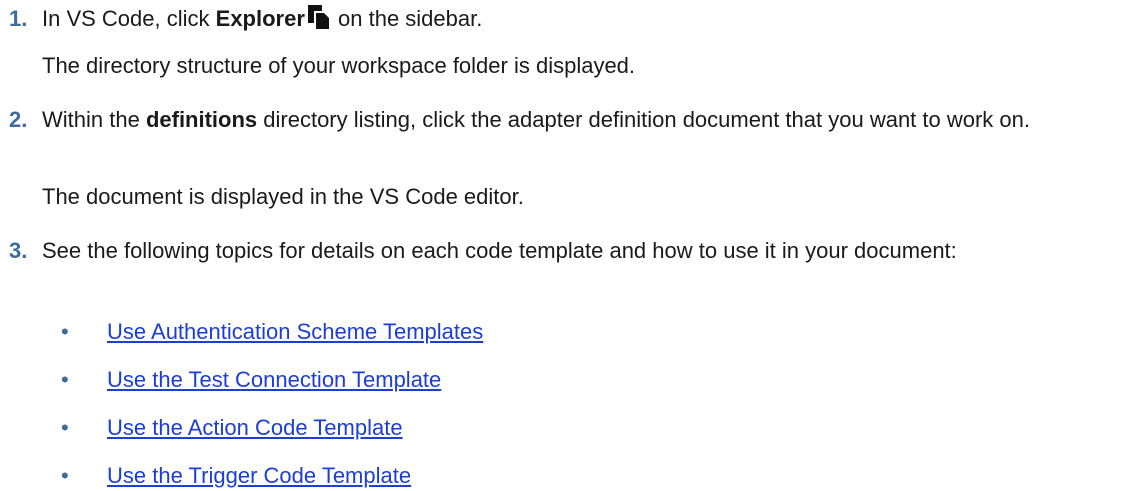  I want to click on link-test-connection-template: Use the Test Connection Template, so click(274, 380).